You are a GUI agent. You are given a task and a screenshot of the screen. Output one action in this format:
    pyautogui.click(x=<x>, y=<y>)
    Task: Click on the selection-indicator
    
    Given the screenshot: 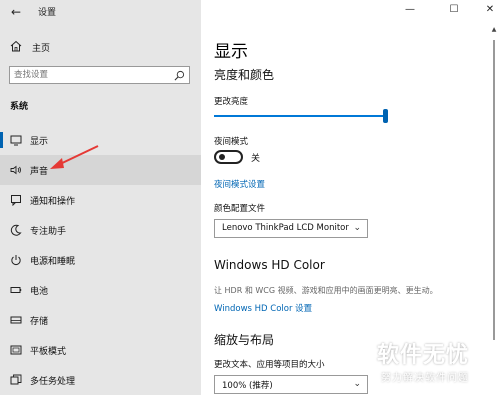 What is the action you would take?
    pyautogui.click(x=1, y=140)
    